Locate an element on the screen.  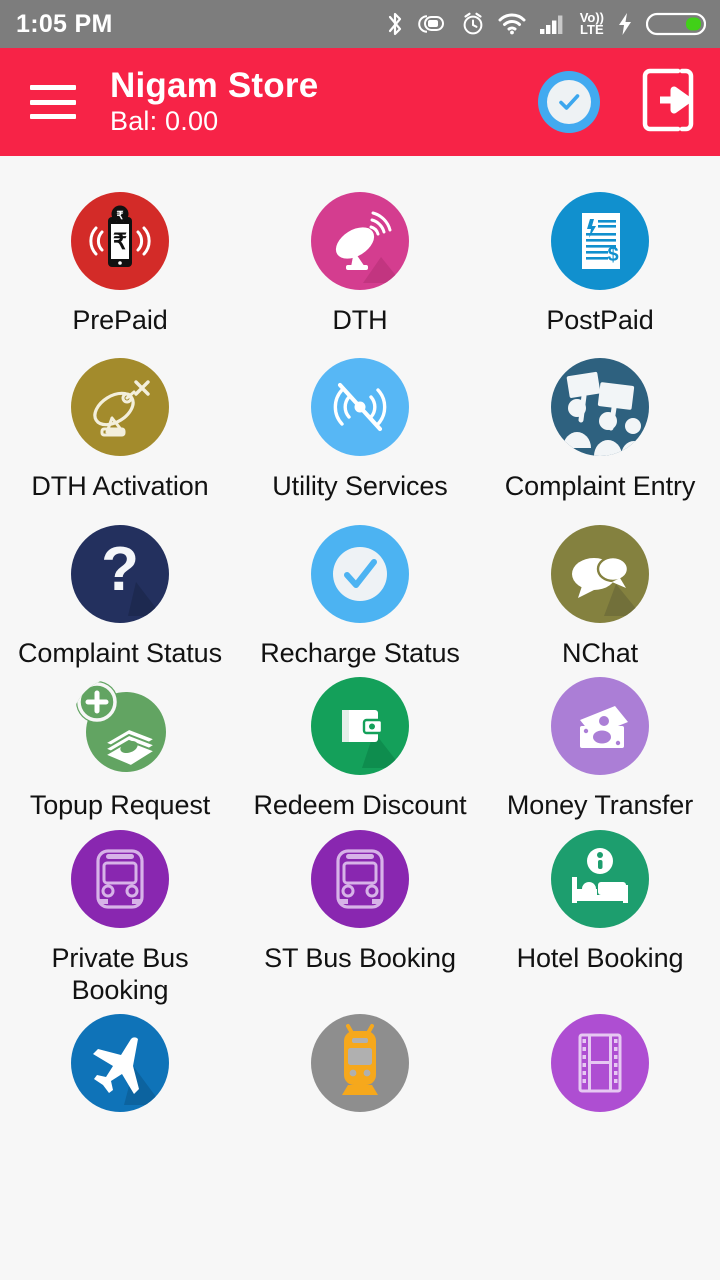
protest-placards-icon is located at coordinates (600, 407).